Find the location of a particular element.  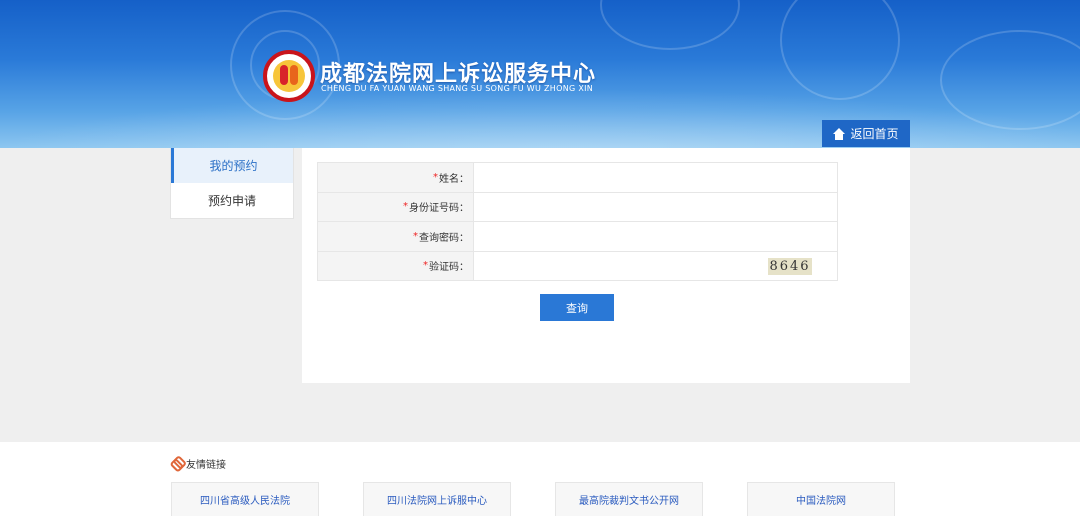

form-row-id-number: * 身份证号码： is located at coordinates (577, 207).